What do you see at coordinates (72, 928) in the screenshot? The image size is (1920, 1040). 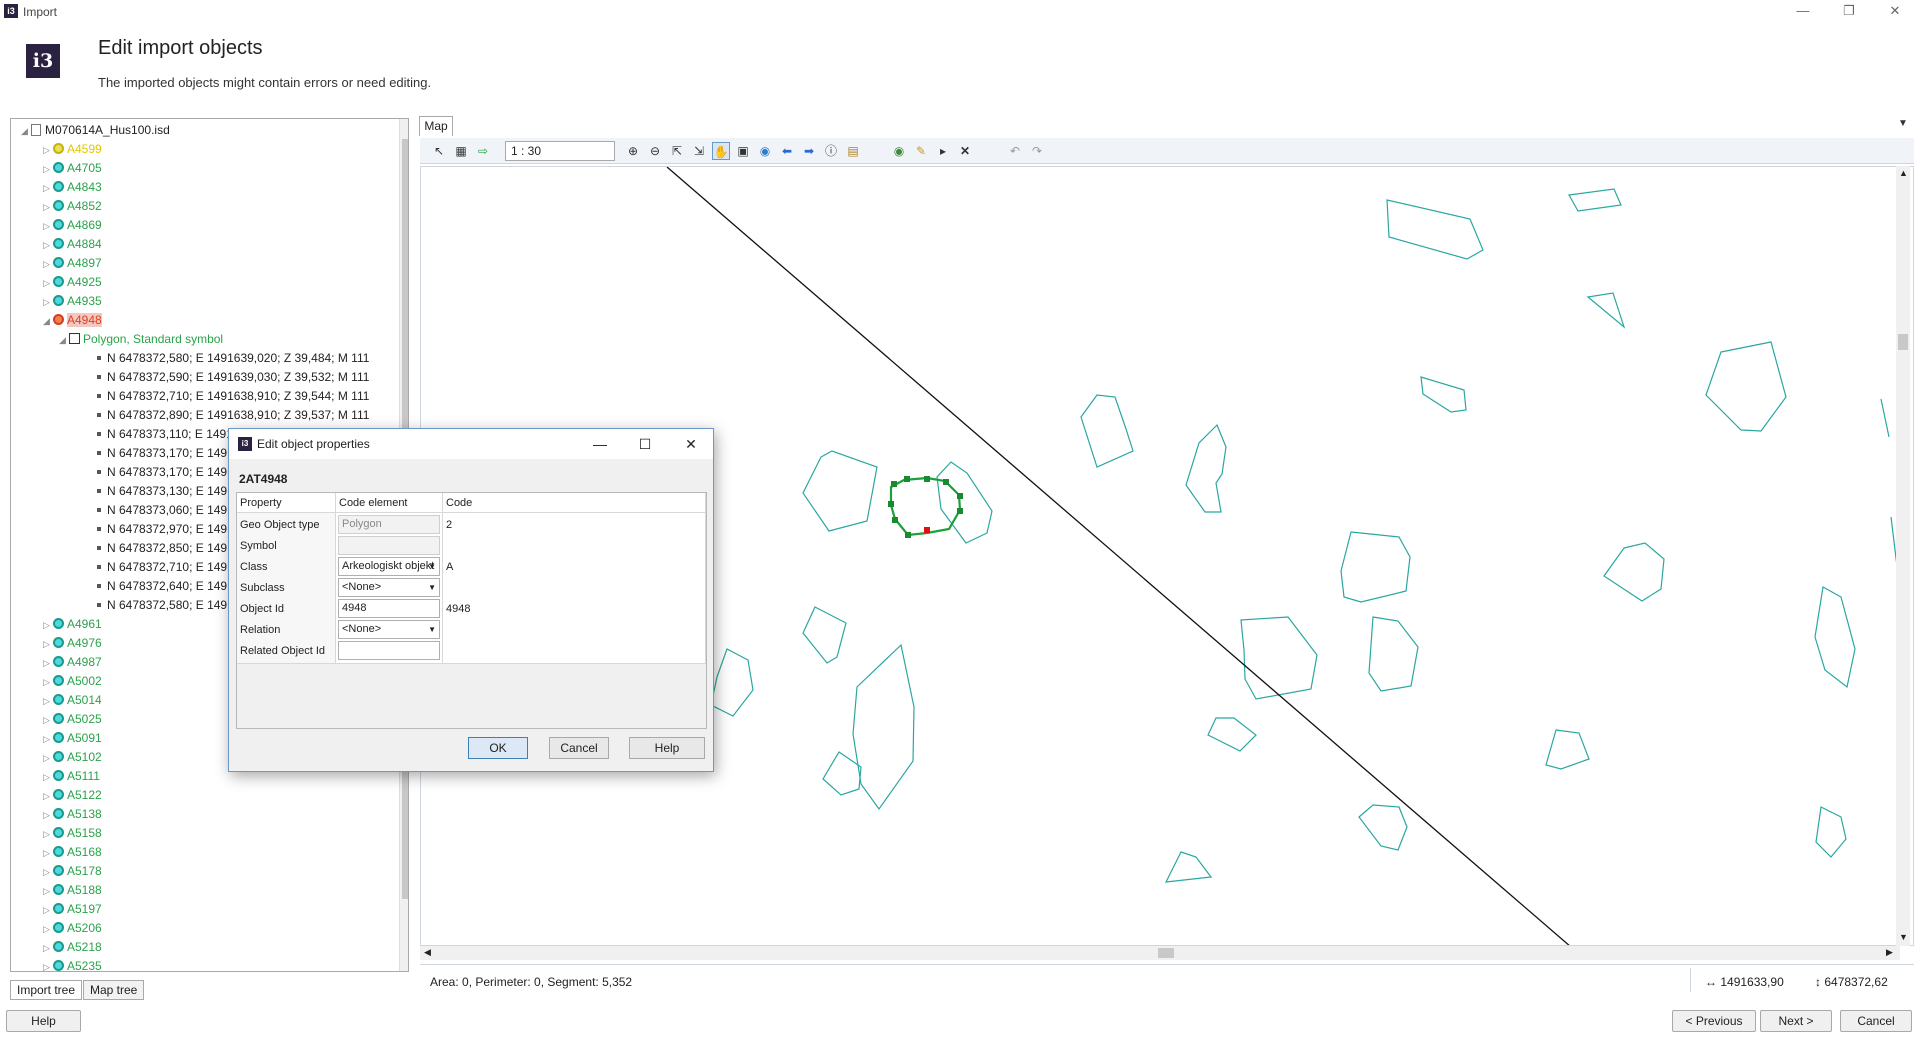 I see `tree-item: ▷ A5206` at bounding box center [72, 928].